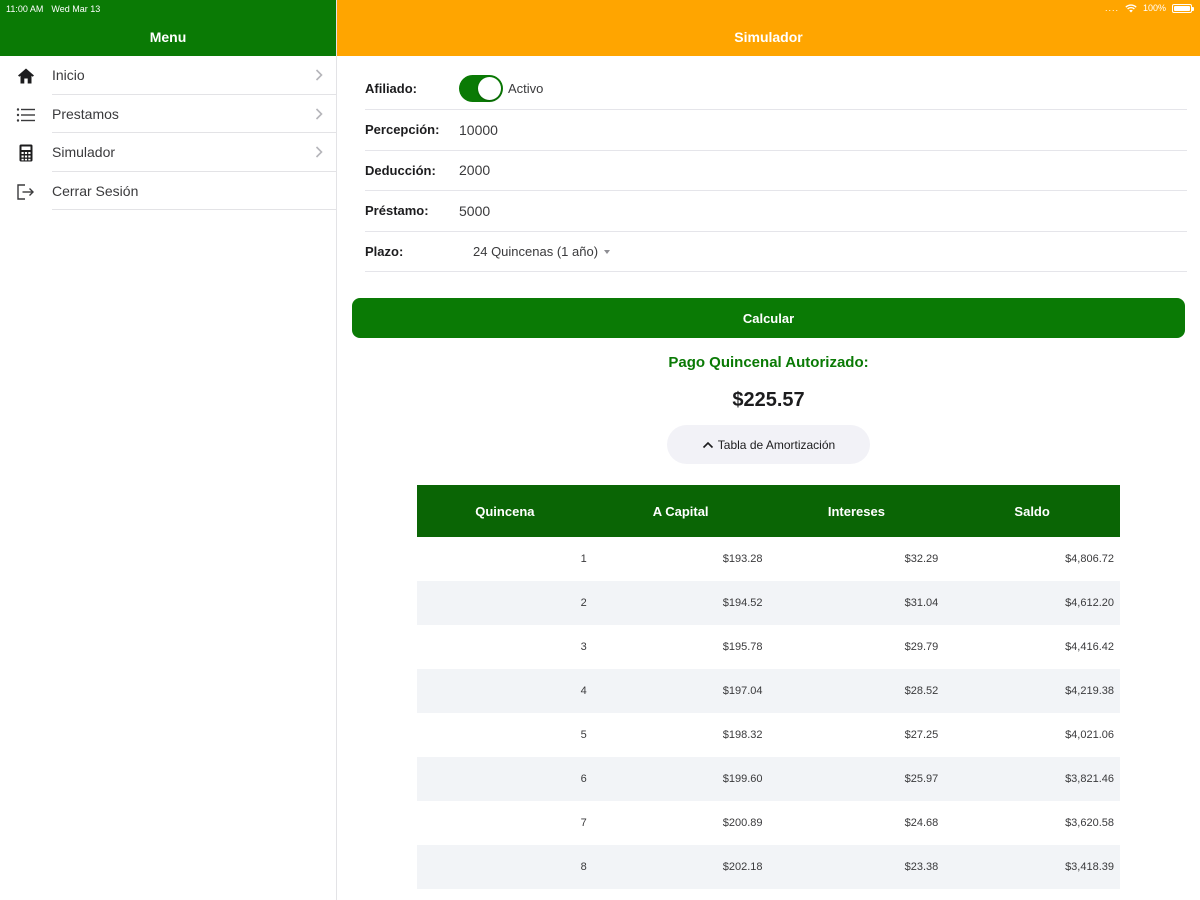 This screenshot has height=900, width=1200. I want to click on plazo-select: 24 Quincenas (1 año), so click(542, 251).